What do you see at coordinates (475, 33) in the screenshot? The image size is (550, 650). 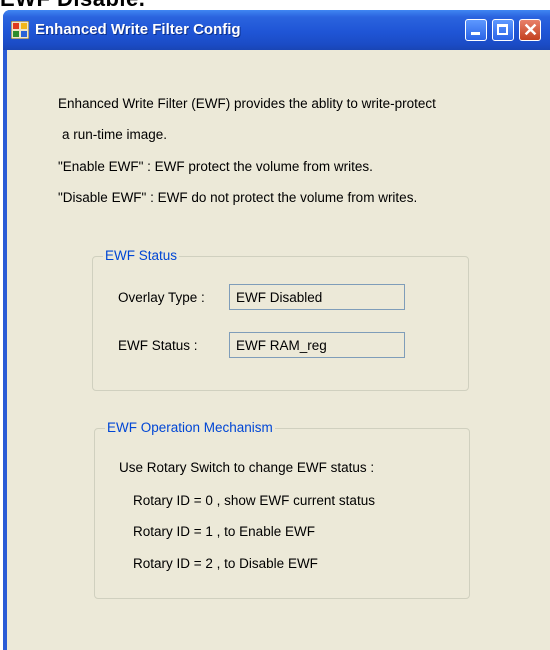 I see `minimize-icon` at bounding box center [475, 33].